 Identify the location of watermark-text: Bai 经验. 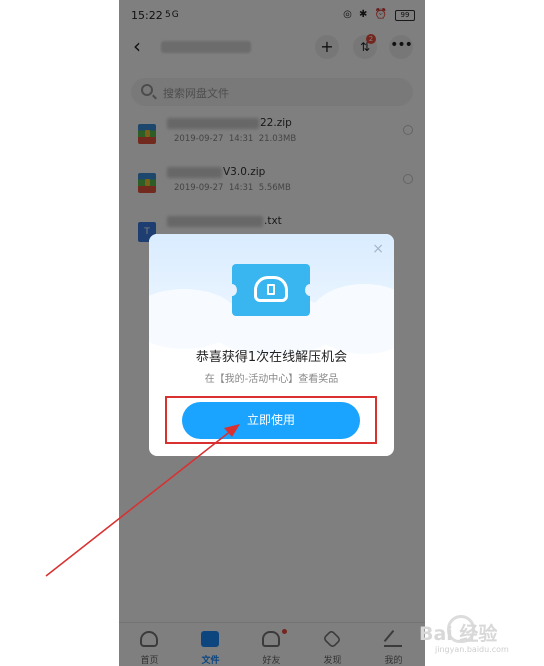
(458, 634).